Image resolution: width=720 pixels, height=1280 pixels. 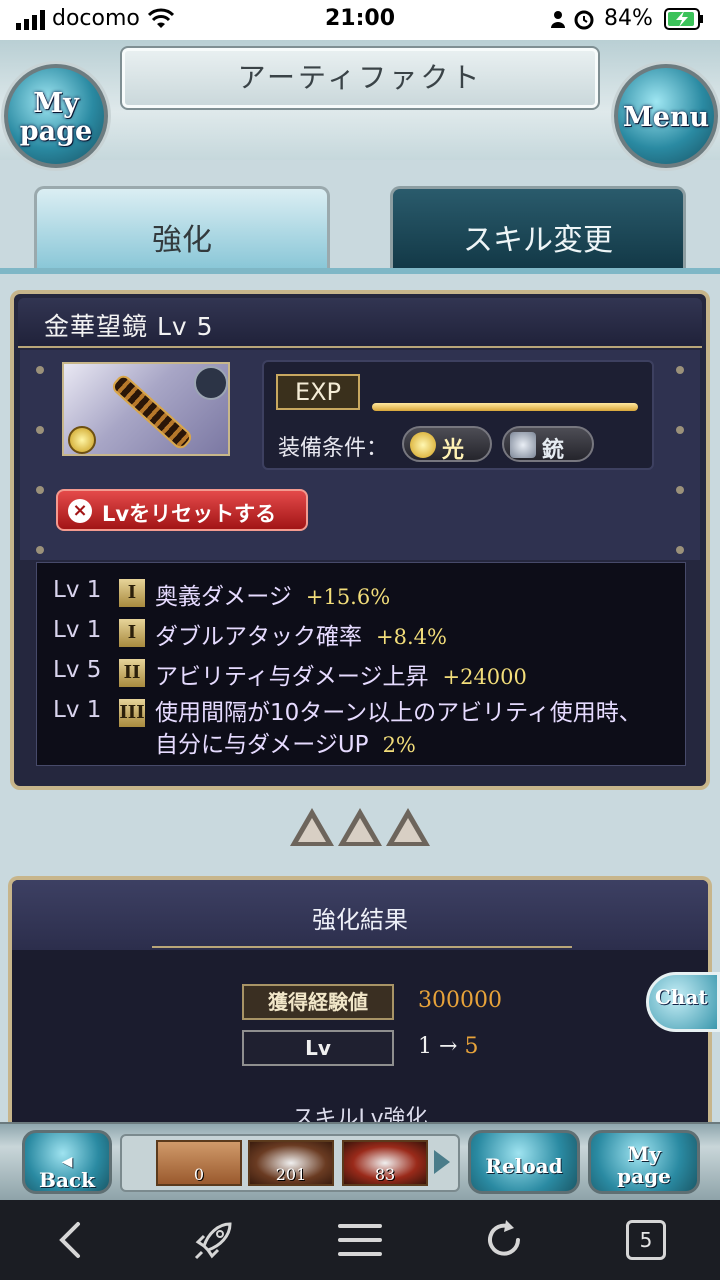 I want to click on browser-toolbar: 5, so click(x=360, y=1240).